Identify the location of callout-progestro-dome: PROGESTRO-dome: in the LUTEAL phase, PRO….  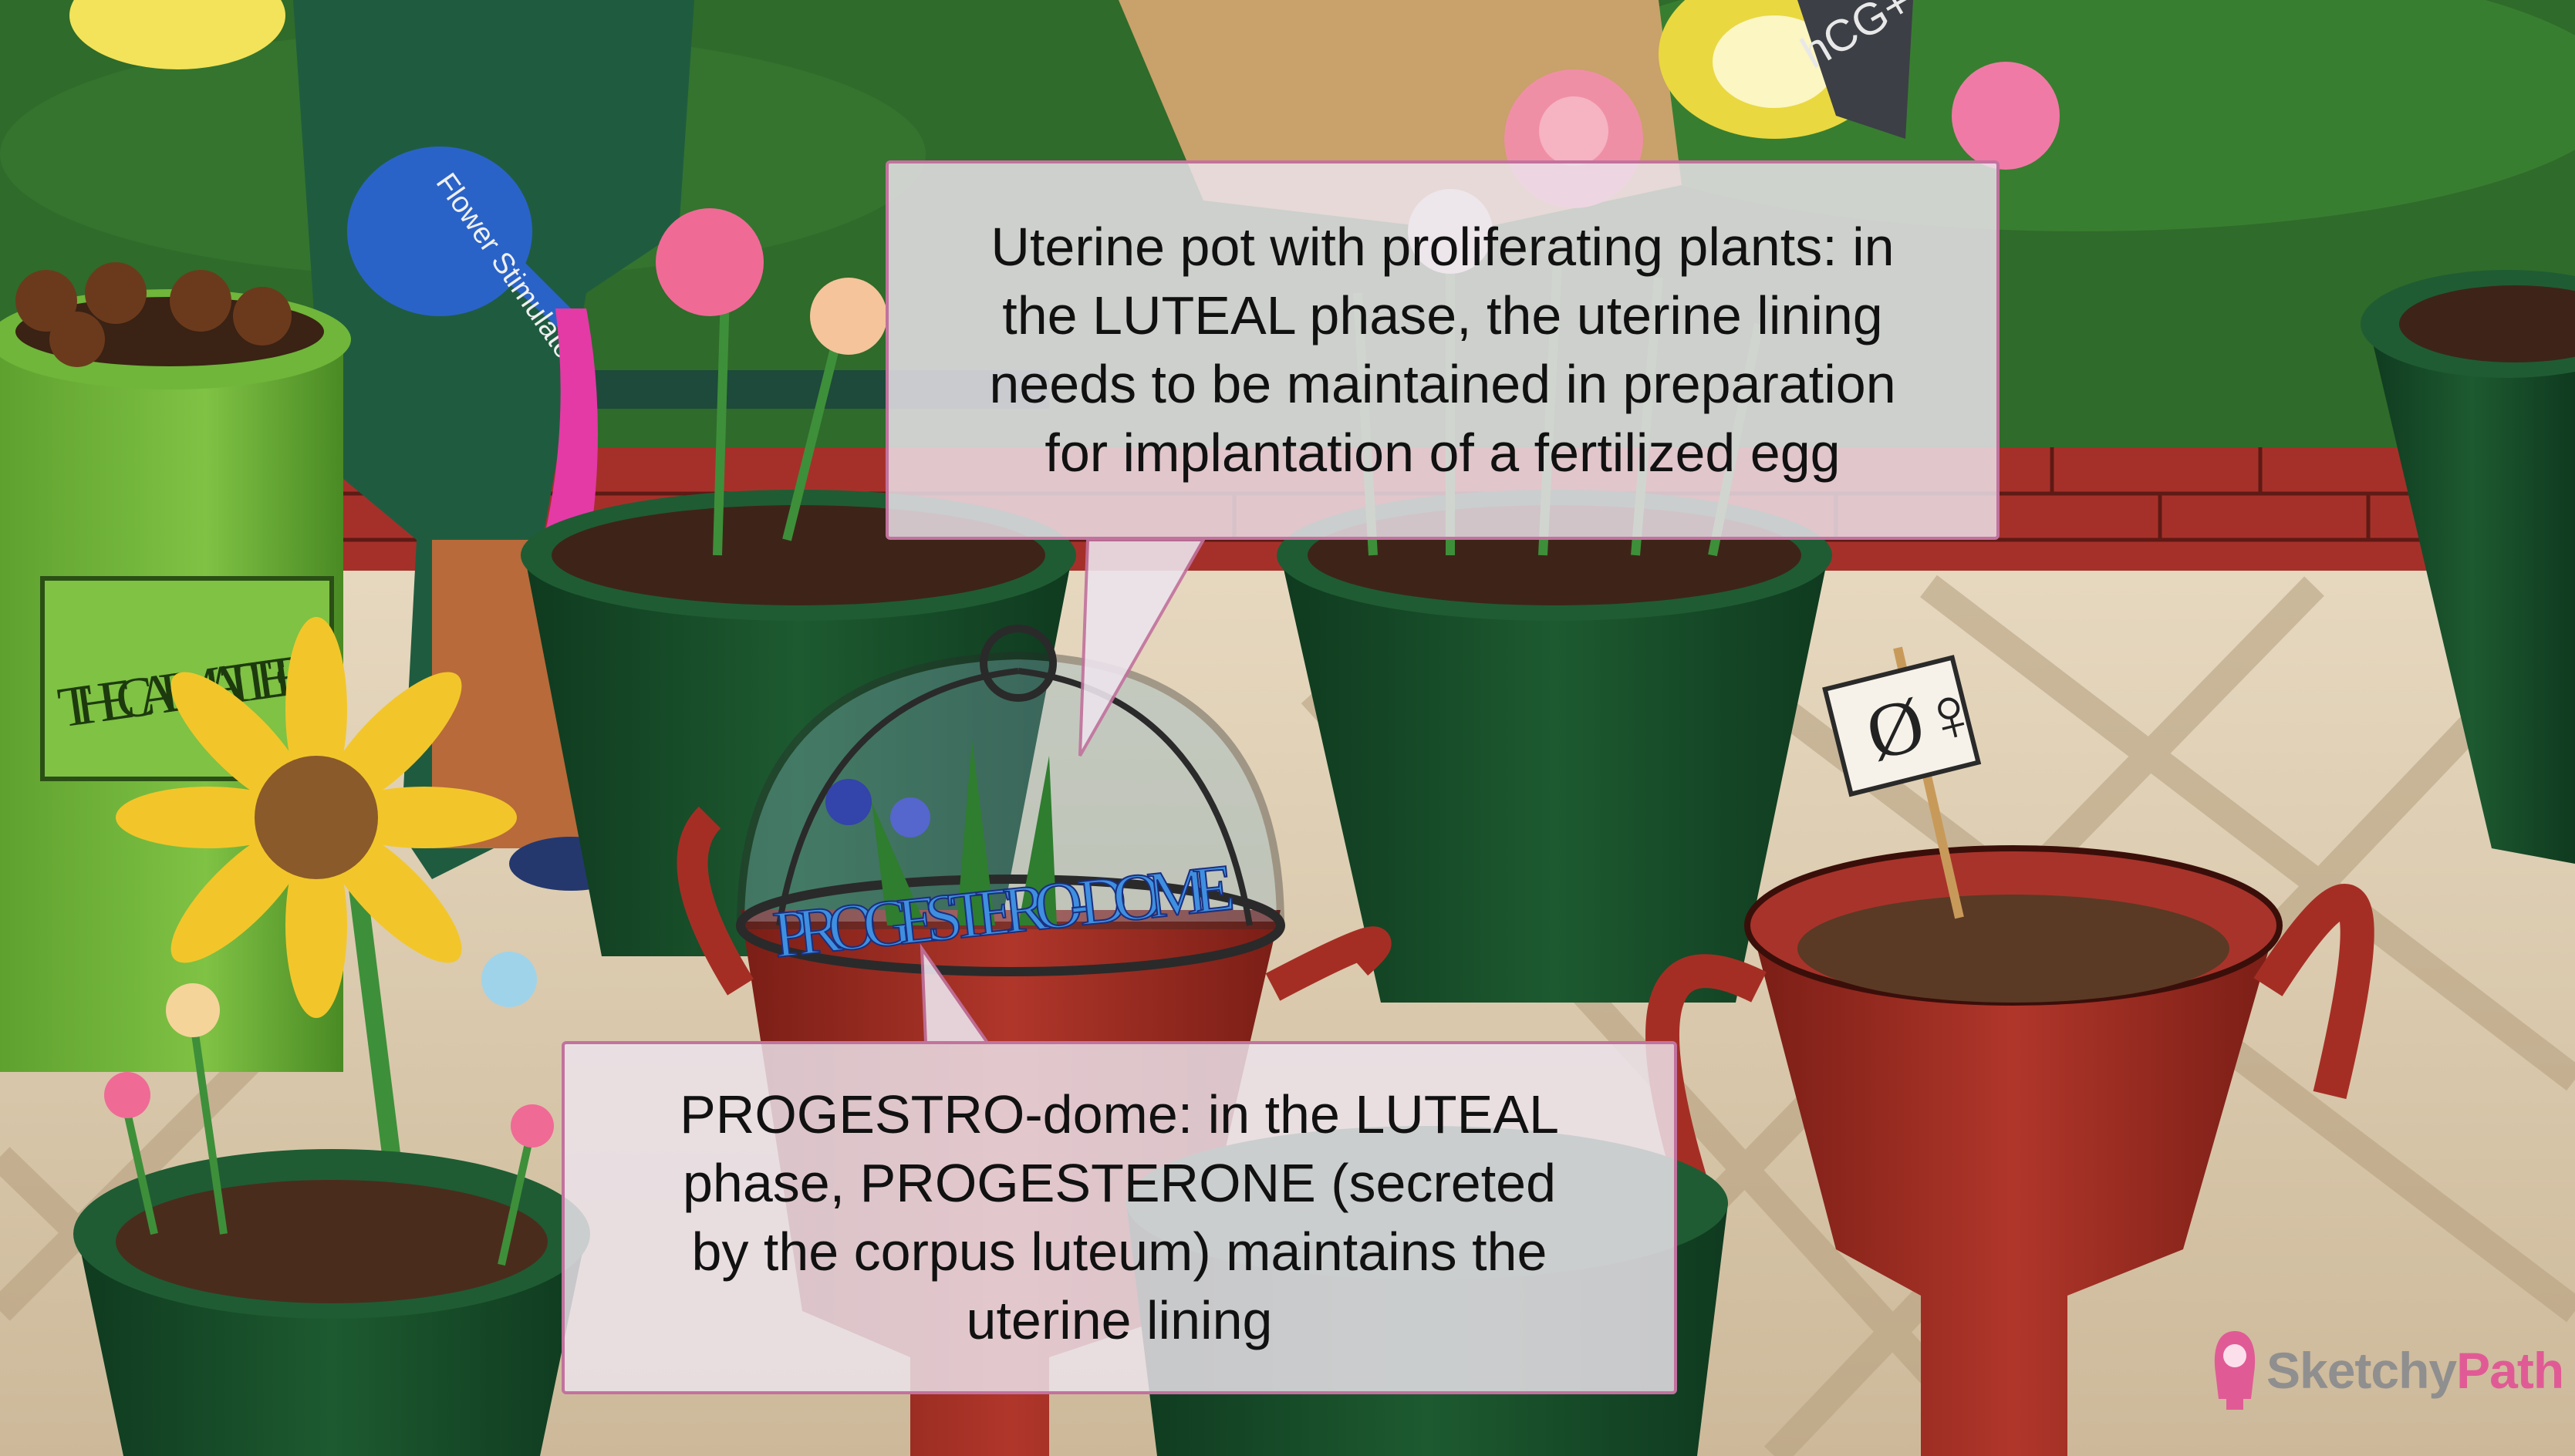
(1120, 1217).